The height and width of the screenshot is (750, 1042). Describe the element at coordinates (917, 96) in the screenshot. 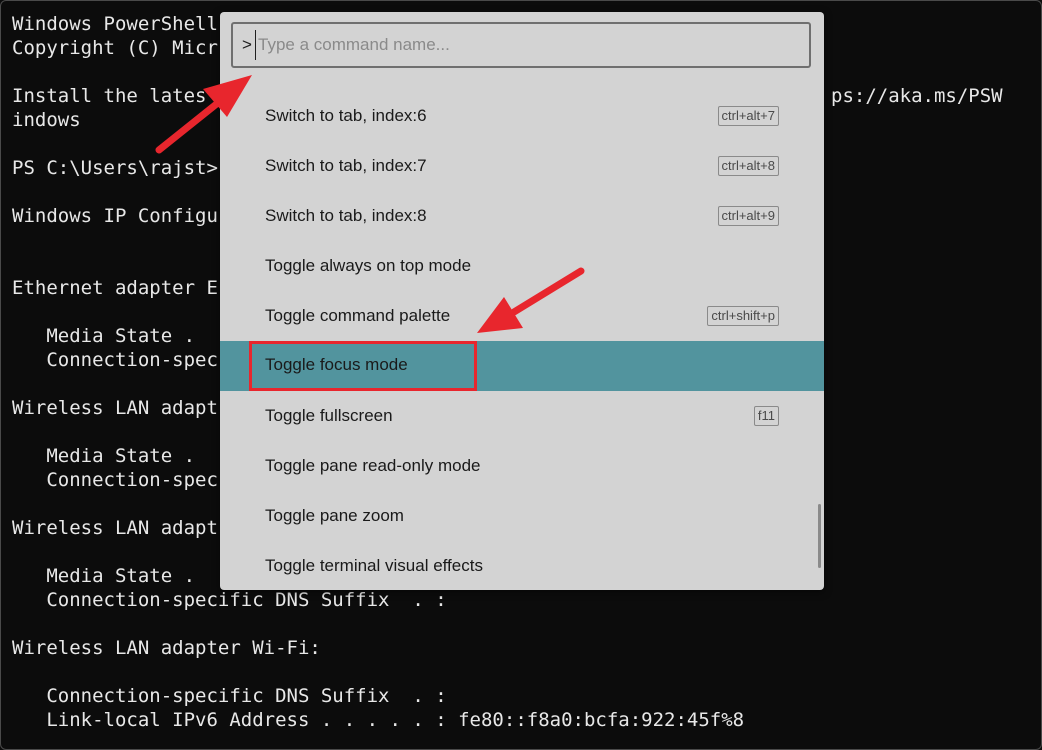

I see `terminal-line-fragment: ps://aka.ms/PSW` at that location.